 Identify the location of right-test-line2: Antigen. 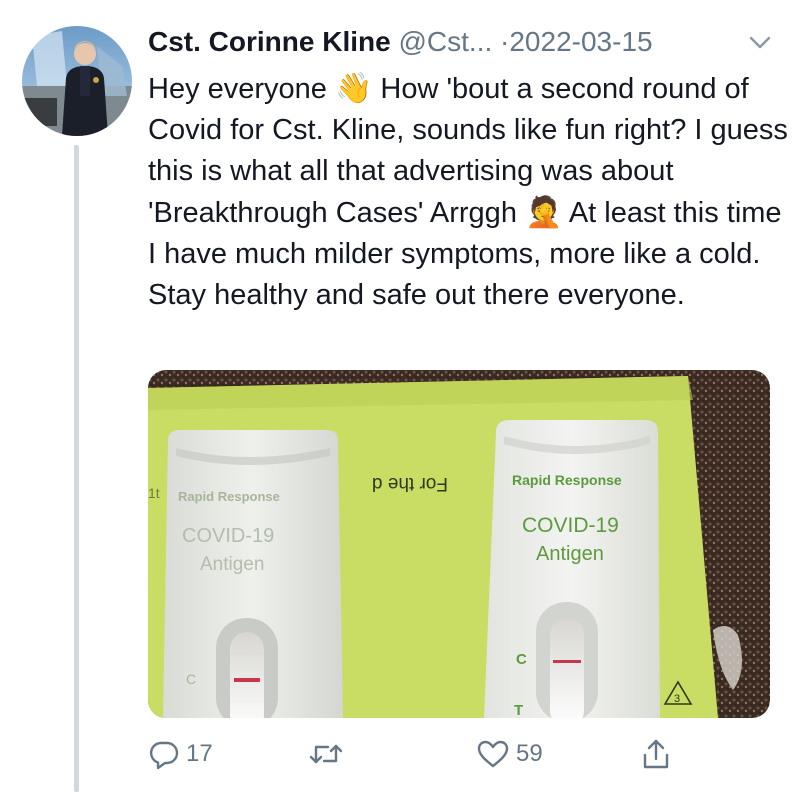
(570, 554).